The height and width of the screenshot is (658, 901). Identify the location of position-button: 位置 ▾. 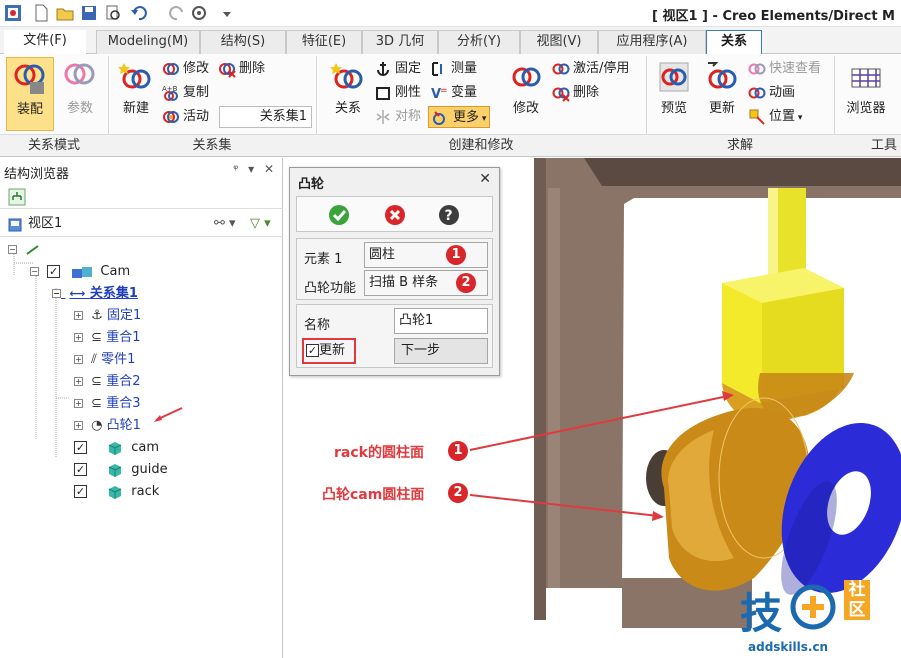
(775, 117).